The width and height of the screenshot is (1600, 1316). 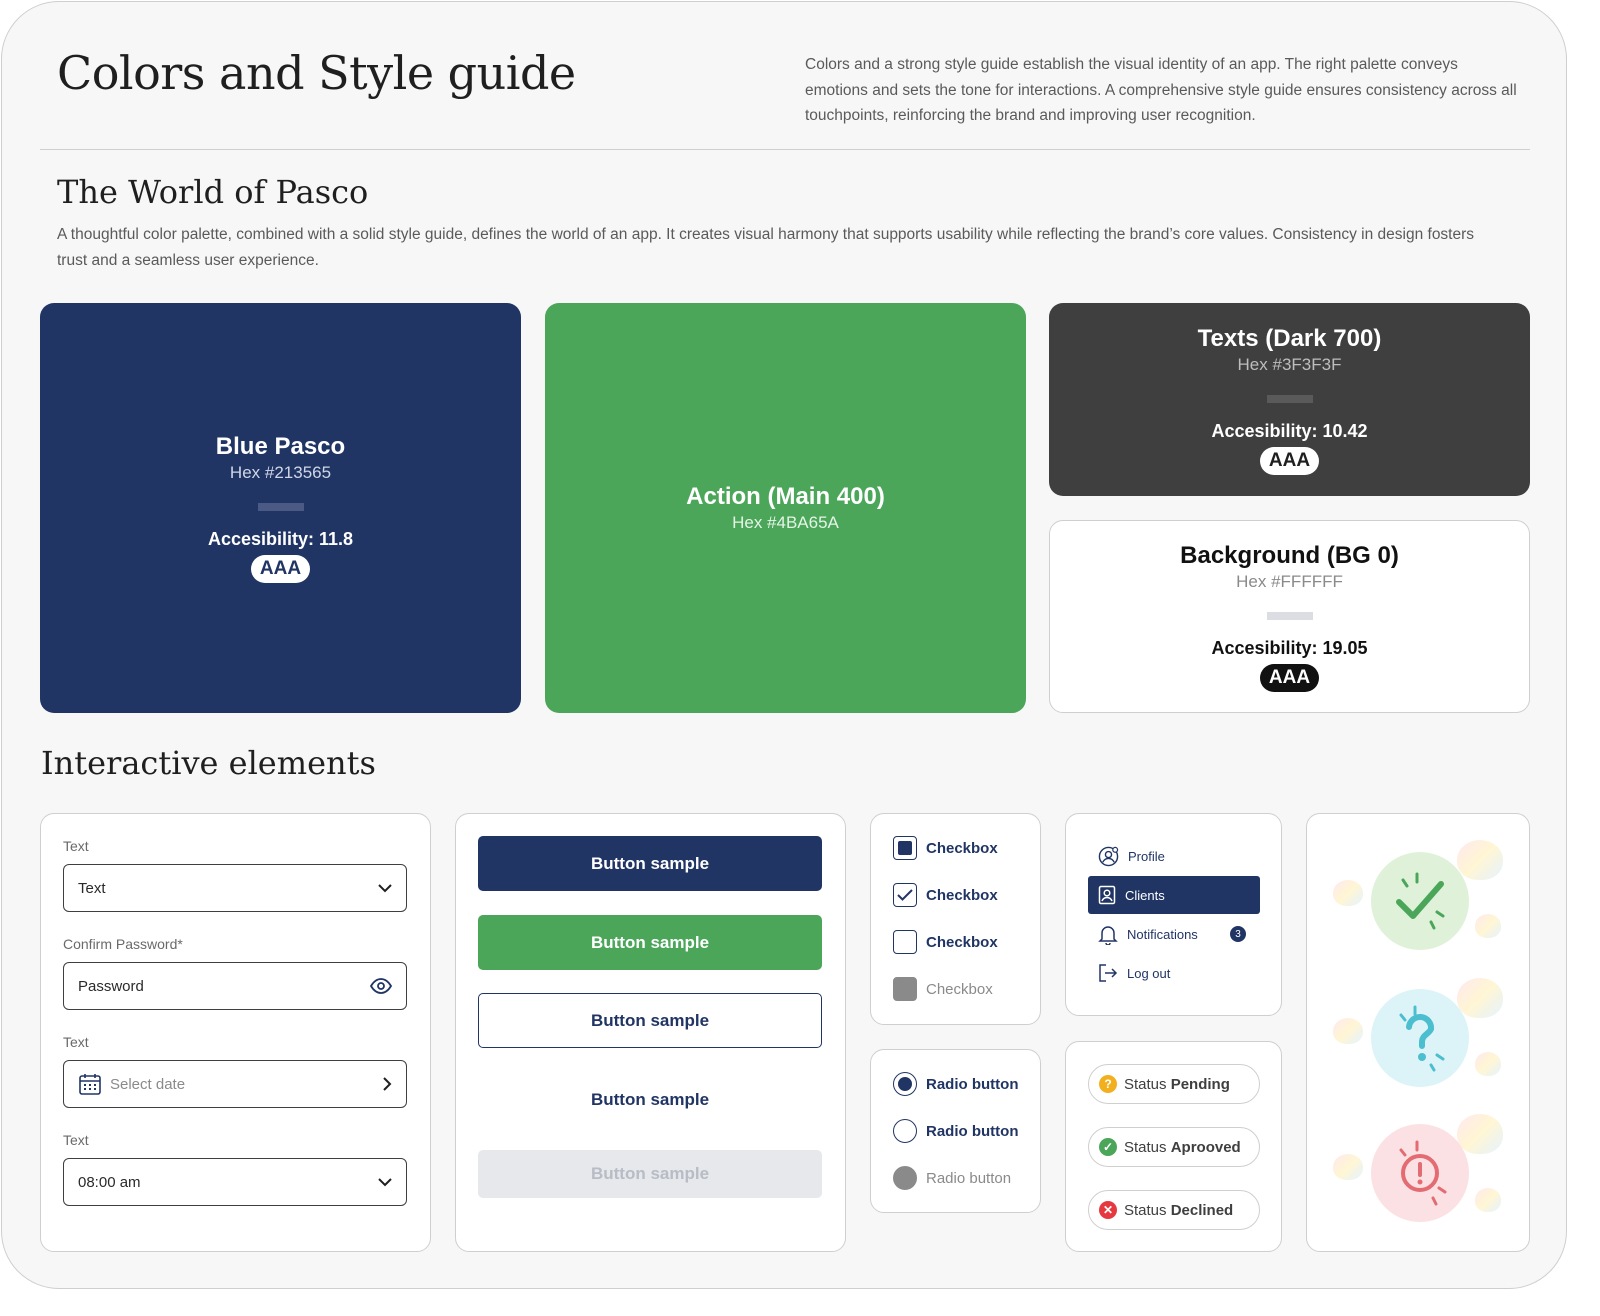 What do you see at coordinates (1289, 338) in the screenshot?
I see `color-name: Texts (Dark 700)` at bounding box center [1289, 338].